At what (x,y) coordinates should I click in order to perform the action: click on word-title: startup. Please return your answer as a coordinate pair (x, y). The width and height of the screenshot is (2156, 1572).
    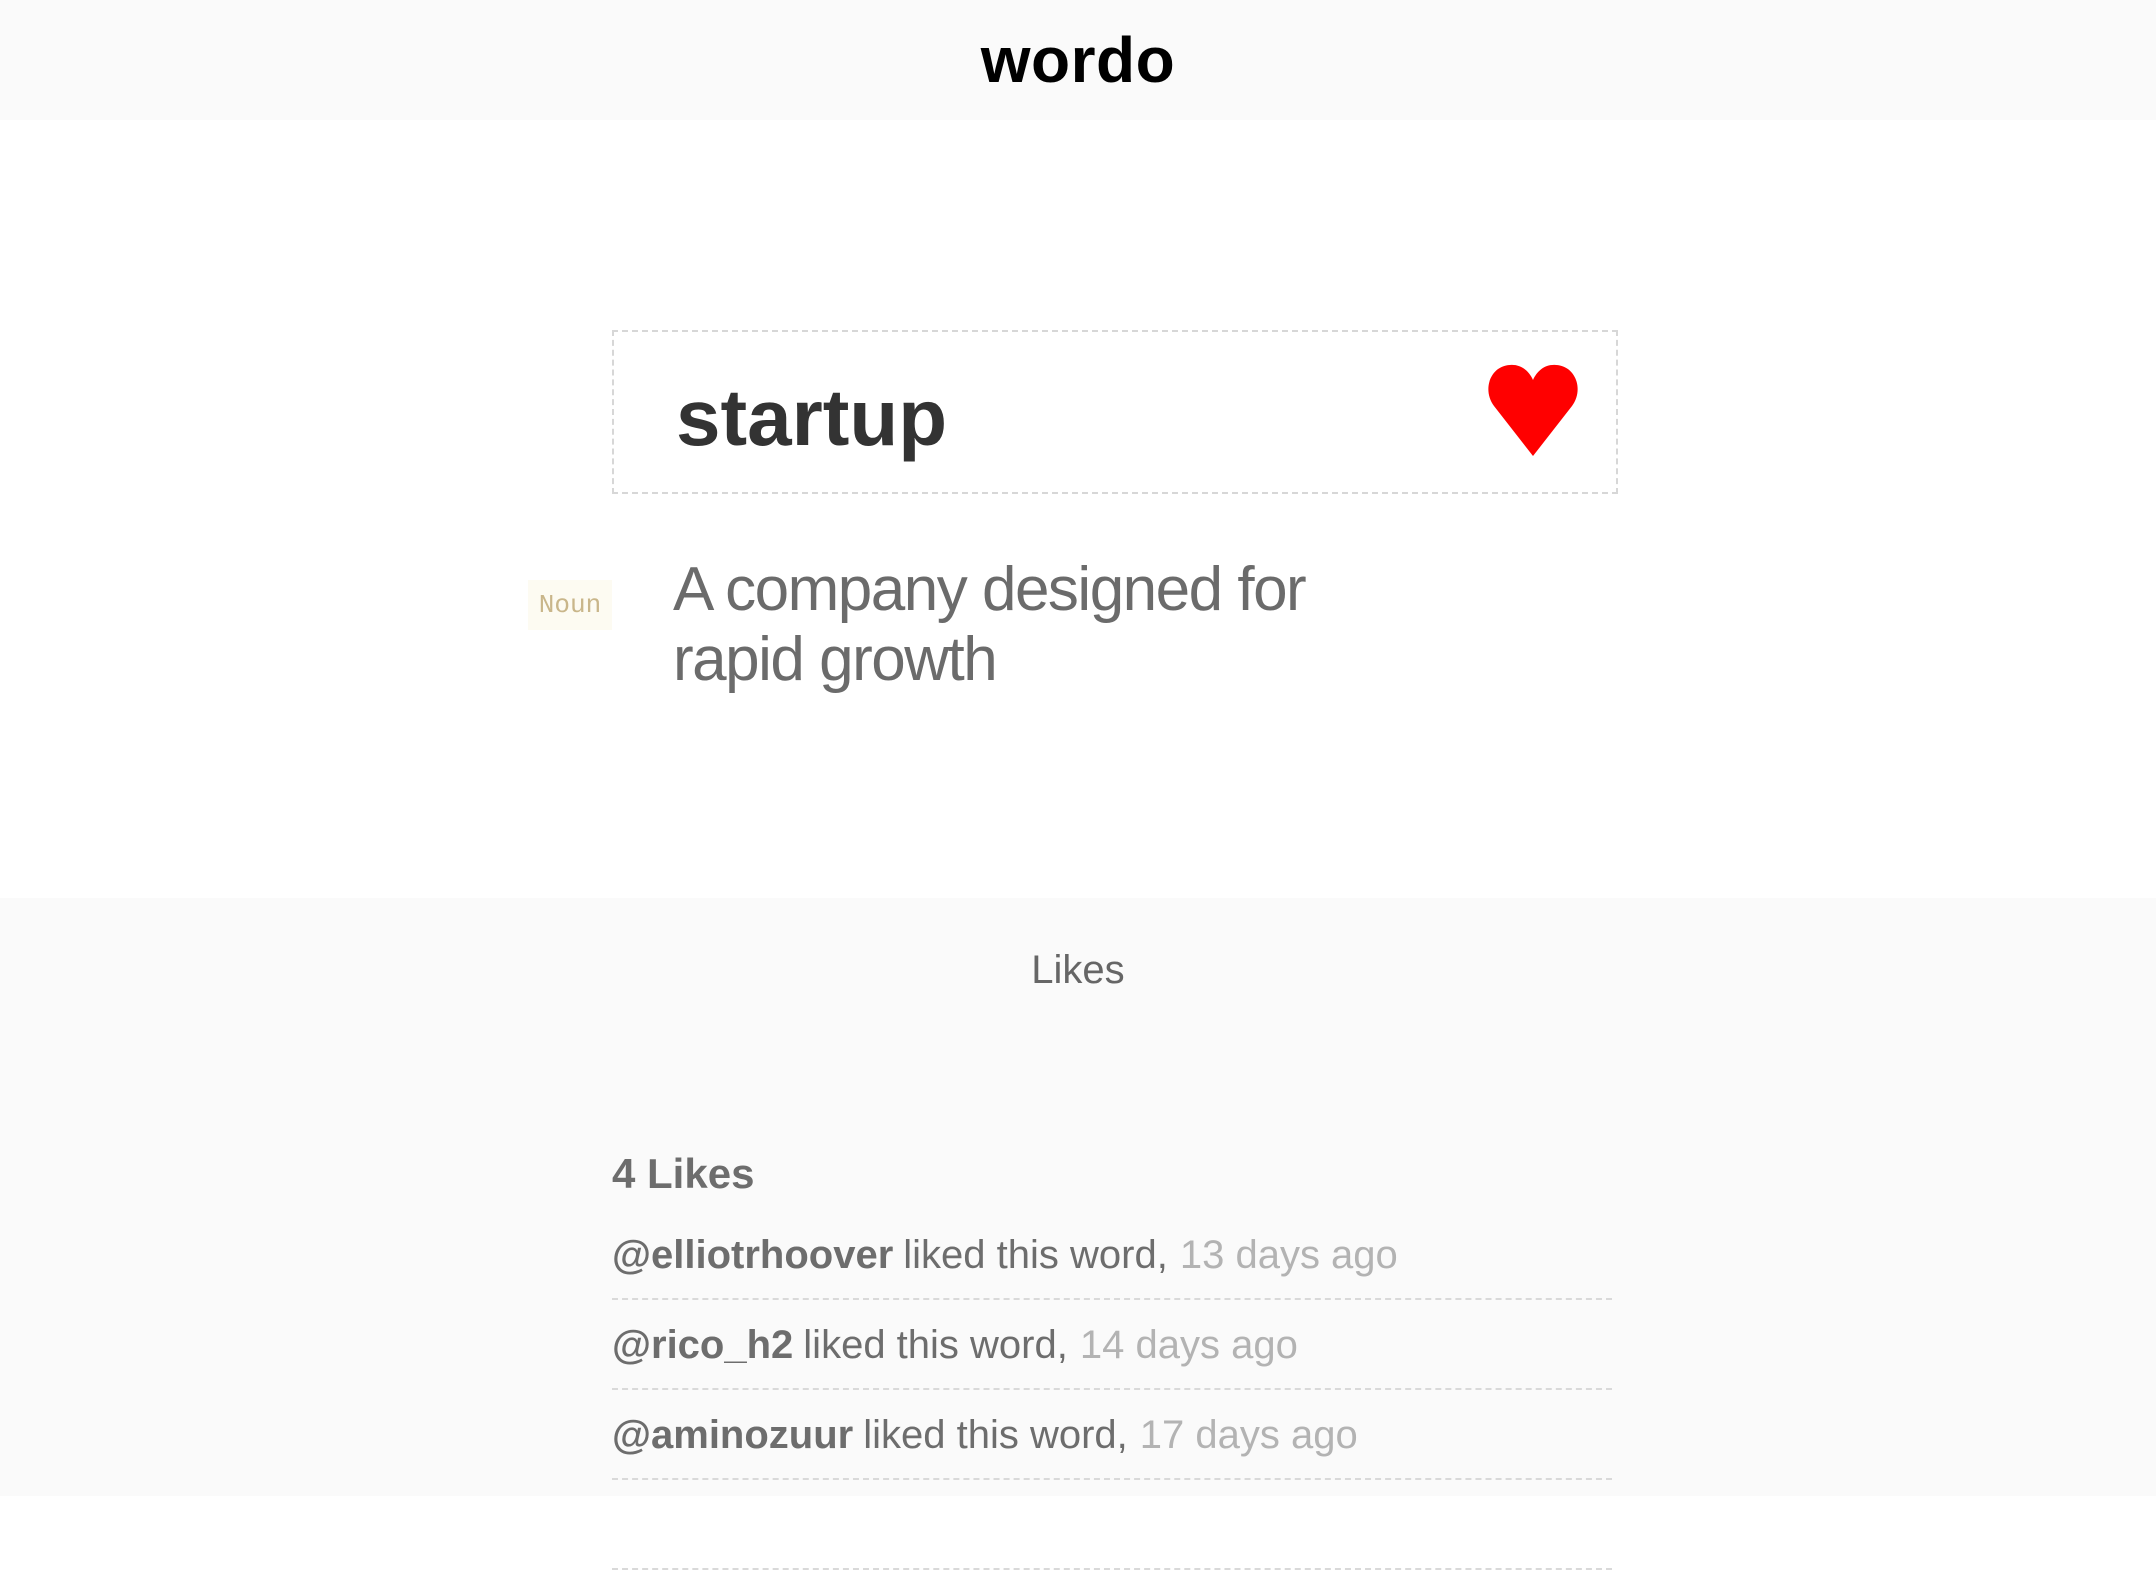
    Looking at the image, I should click on (812, 417).